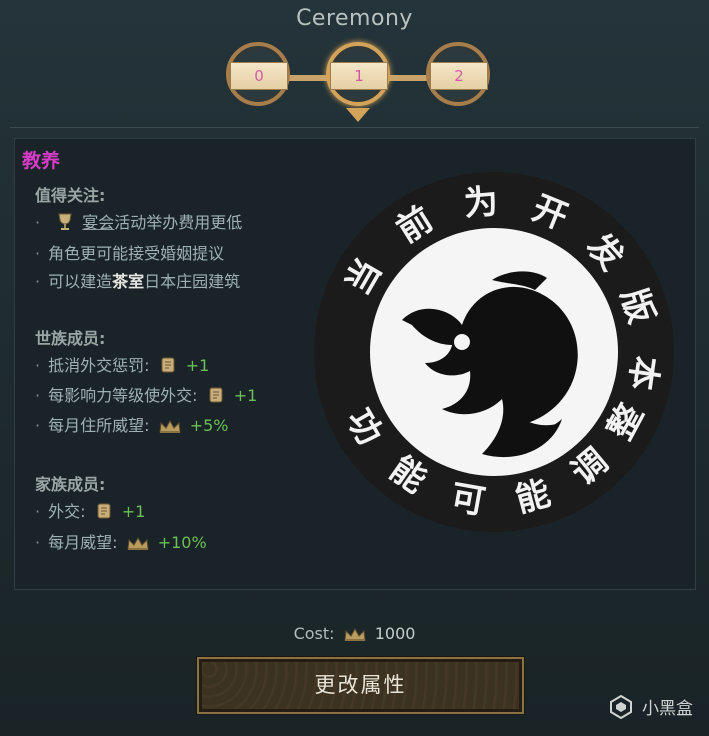 The image size is (709, 736). Describe the element at coordinates (354, 18) in the screenshot. I see `panel-title: Ceremony` at that location.